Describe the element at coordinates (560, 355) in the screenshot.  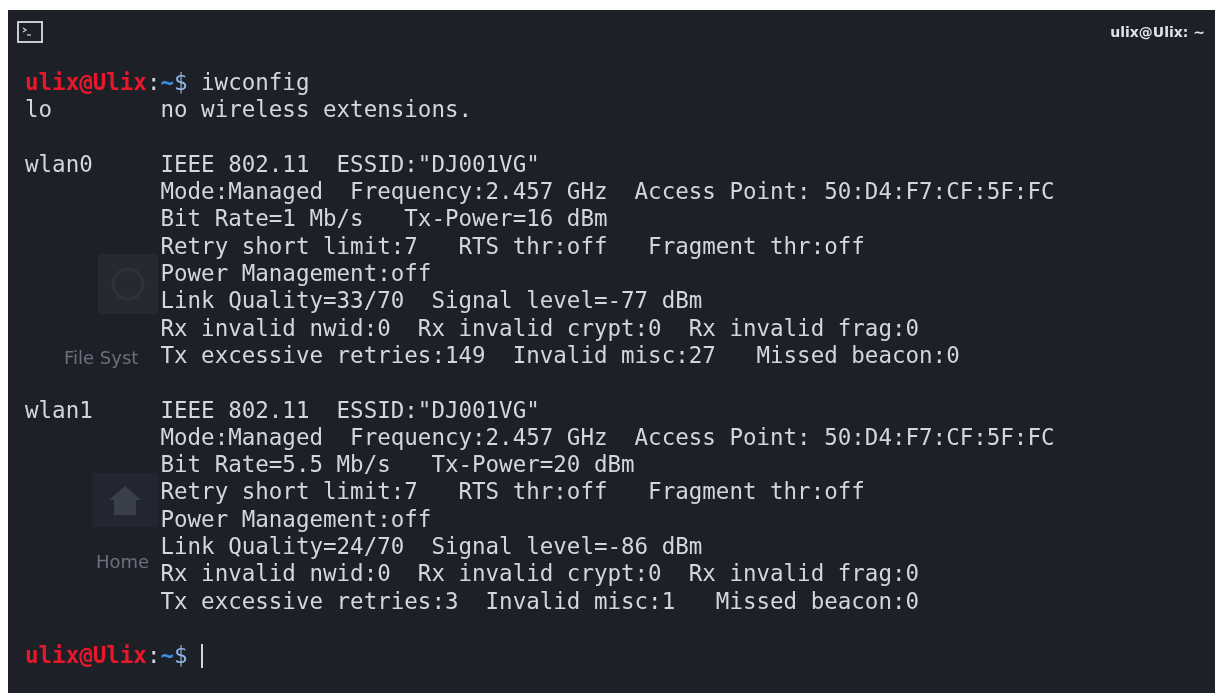
I see `output-line: Tx excessive retries:149 Invalid misc:27 Missed beacon:0` at that location.